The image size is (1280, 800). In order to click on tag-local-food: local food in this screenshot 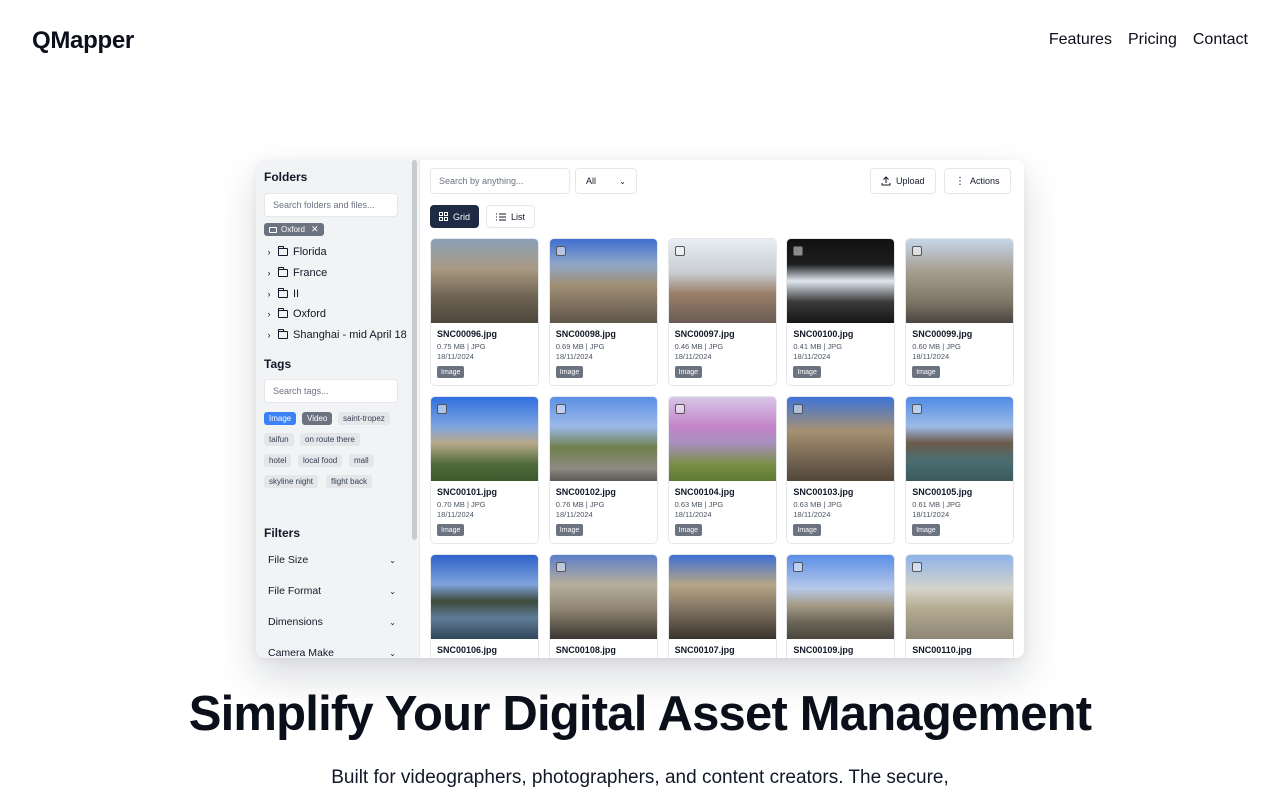, I will do `click(320, 460)`.